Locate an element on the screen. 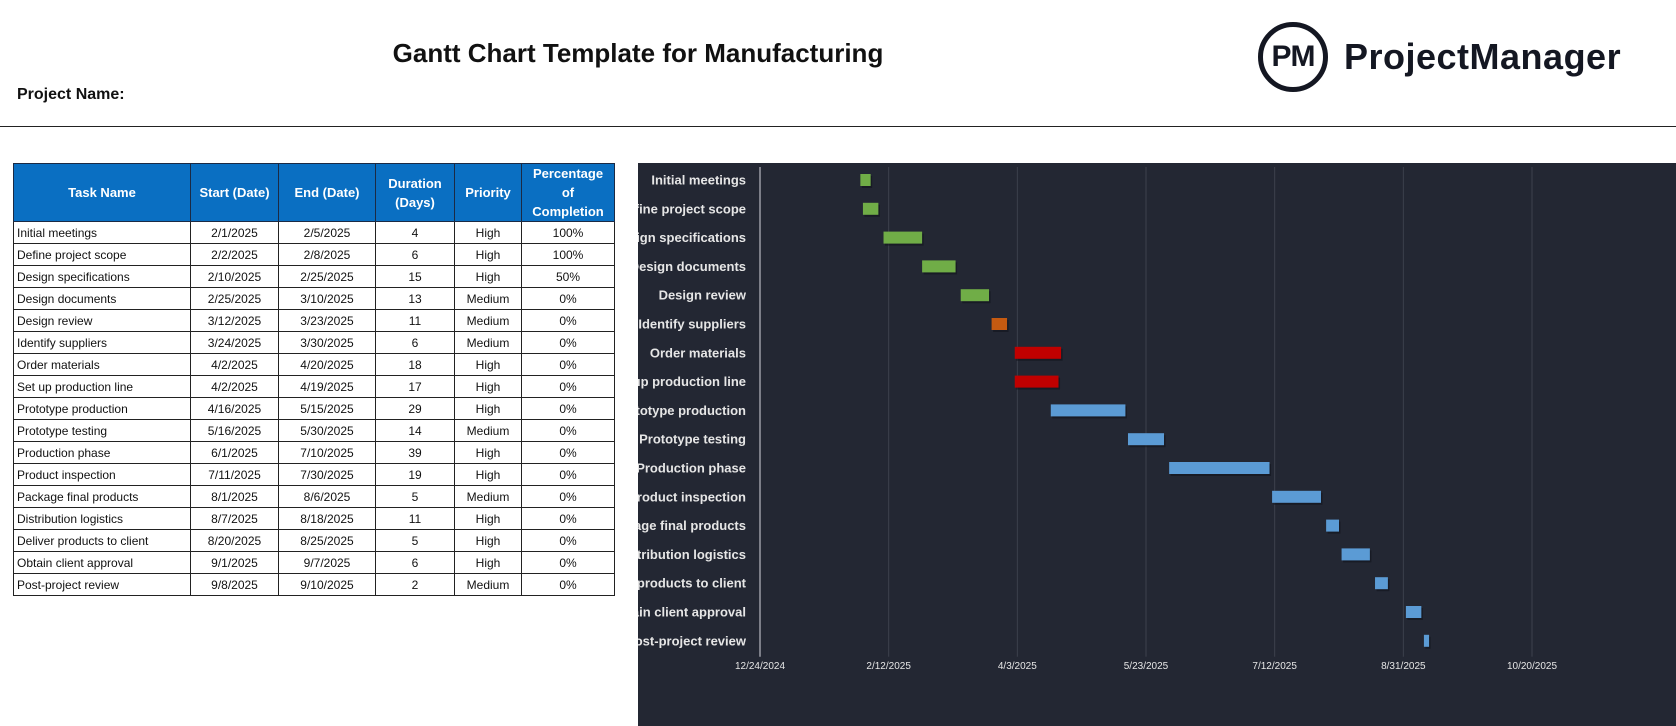 This screenshot has height=726, width=1676. end-date-cell: 3/10/2025 is located at coordinates (327, 298).